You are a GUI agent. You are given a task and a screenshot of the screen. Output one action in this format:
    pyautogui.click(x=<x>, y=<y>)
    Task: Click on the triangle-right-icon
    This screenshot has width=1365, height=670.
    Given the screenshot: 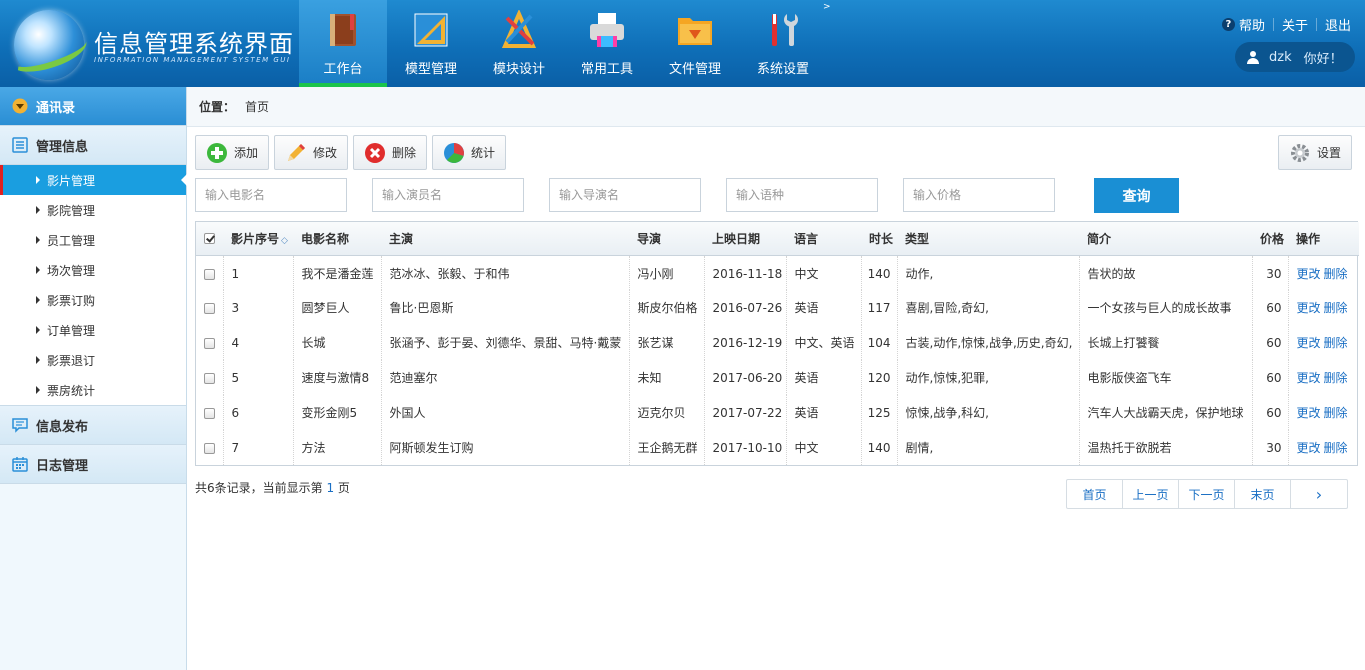 What is the action you would take?
    pyautogui.click(x=38, y=330)
    